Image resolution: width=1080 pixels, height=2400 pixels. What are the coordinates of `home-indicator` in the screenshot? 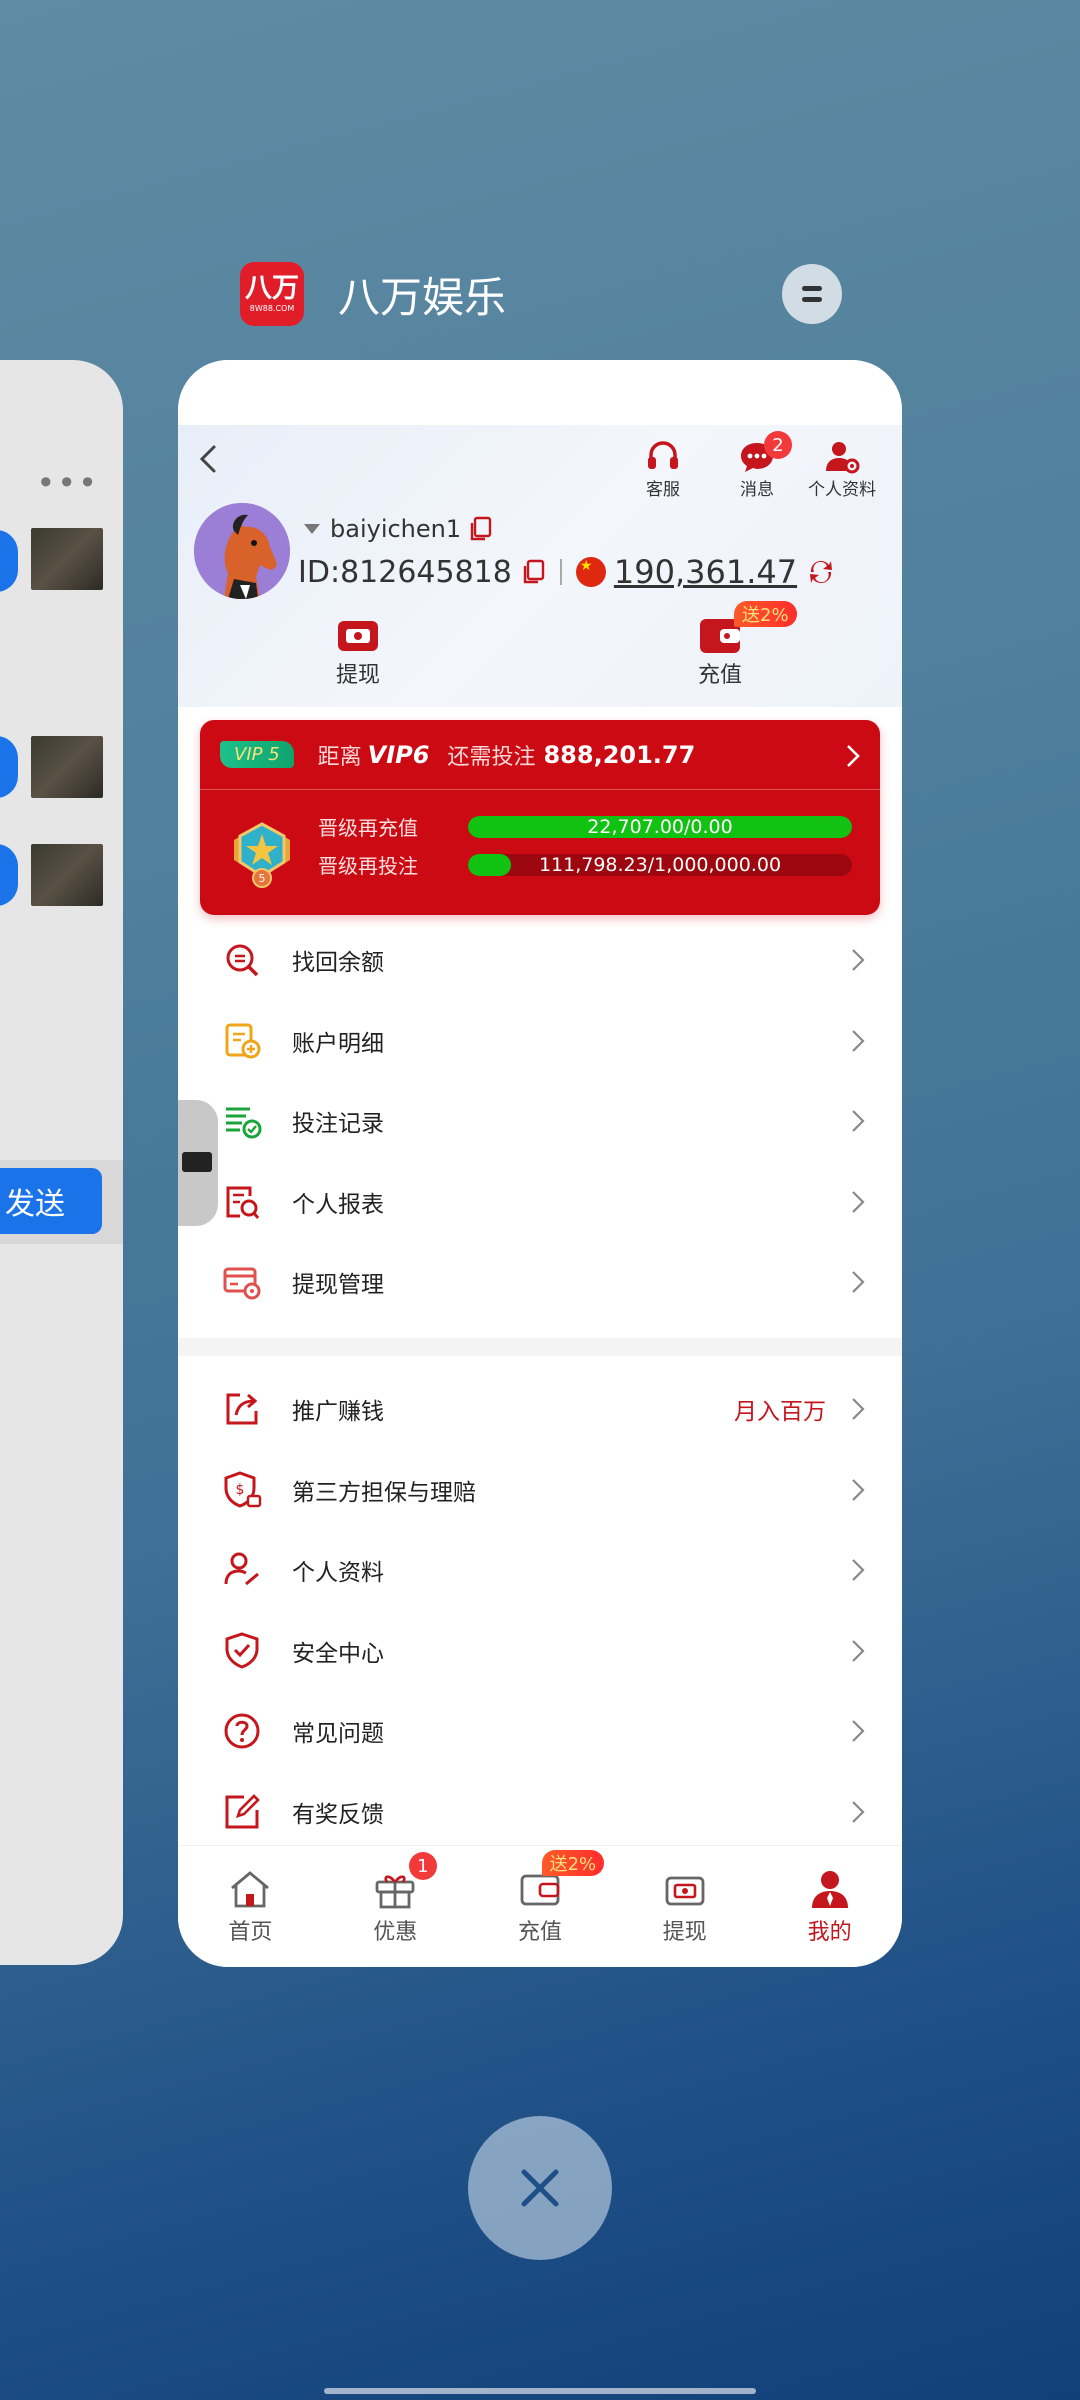 It's located at (540, 2391).